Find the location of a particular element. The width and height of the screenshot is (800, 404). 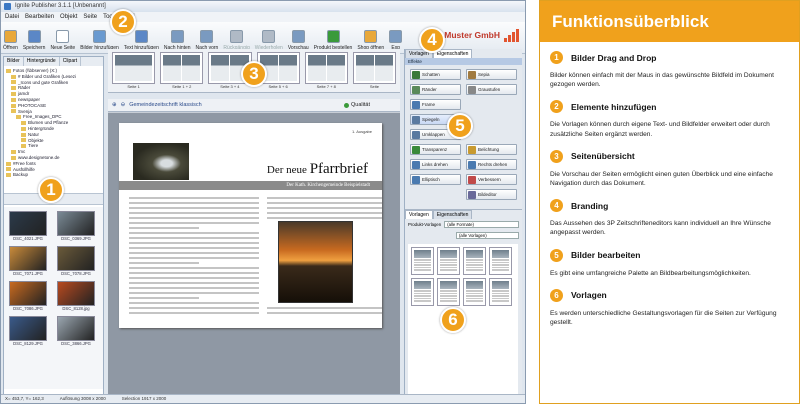

page-thumbnail: Seite 1 + 2 is located at coordinates (182, 70).